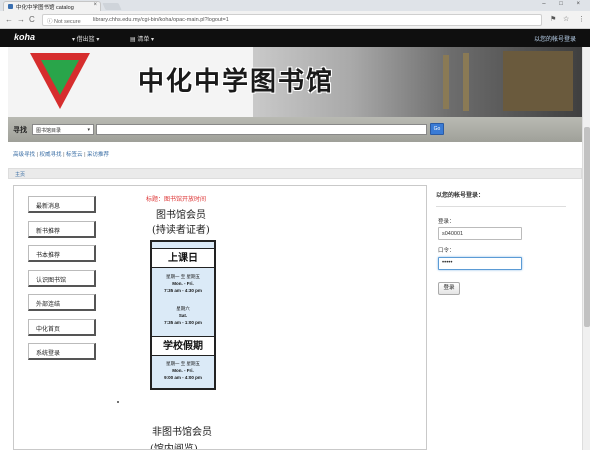  I want to click on bookmark-star-icon: ☆, so click(566, 19).